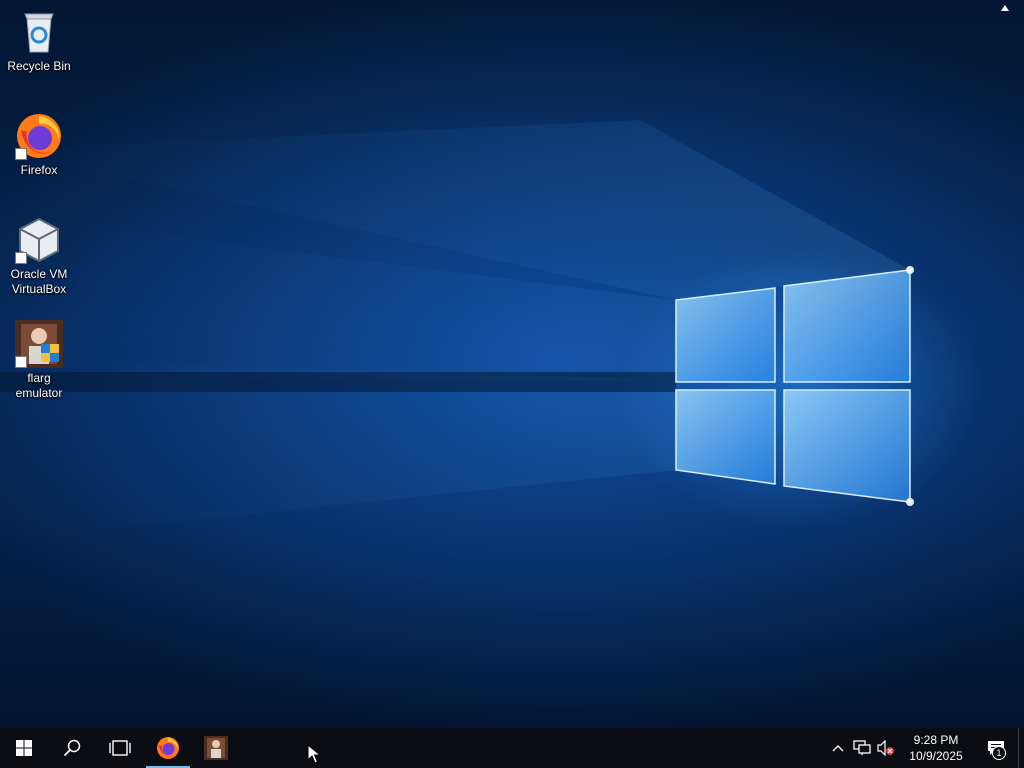  I want to click on desktop-icon-recycle-bin: Recycle Bin, so click(39, 41).